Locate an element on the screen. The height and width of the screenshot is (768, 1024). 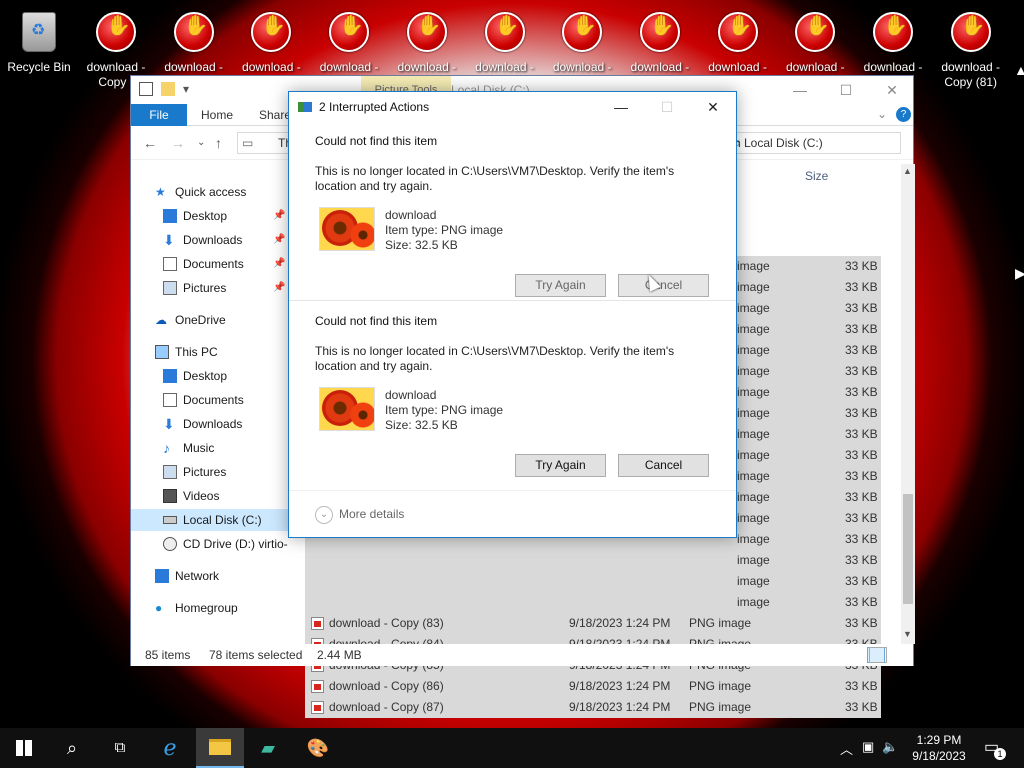
new-folder-icon is located at coordinates (168, 89).